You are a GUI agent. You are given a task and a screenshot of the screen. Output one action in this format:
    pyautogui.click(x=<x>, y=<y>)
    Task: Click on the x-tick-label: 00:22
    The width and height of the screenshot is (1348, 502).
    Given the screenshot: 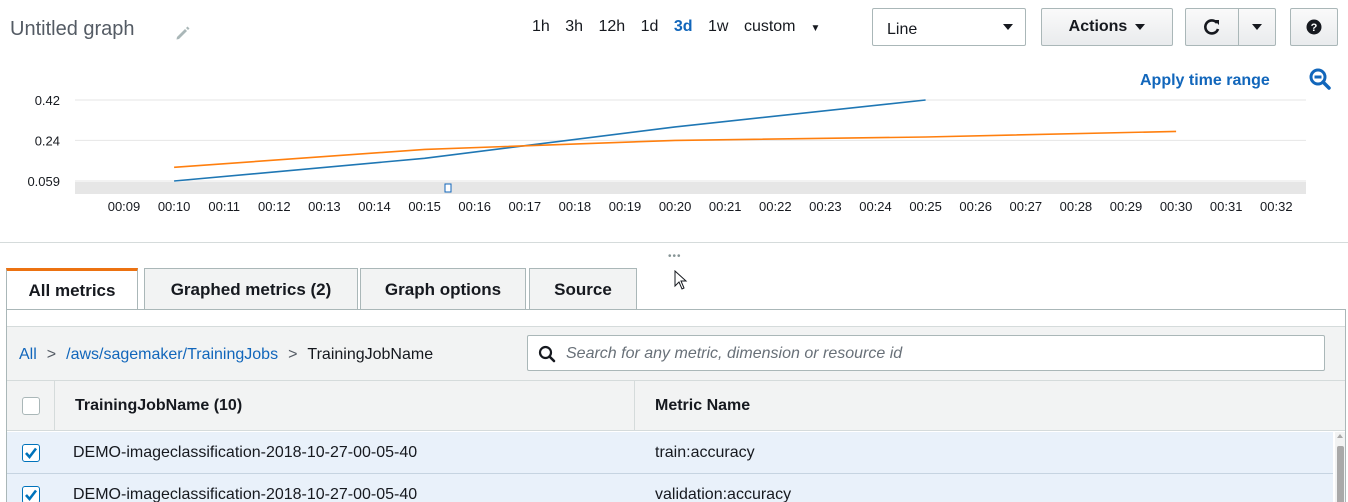 What is the action you would take?
    pyautogui.click(x=775, y=206)
    